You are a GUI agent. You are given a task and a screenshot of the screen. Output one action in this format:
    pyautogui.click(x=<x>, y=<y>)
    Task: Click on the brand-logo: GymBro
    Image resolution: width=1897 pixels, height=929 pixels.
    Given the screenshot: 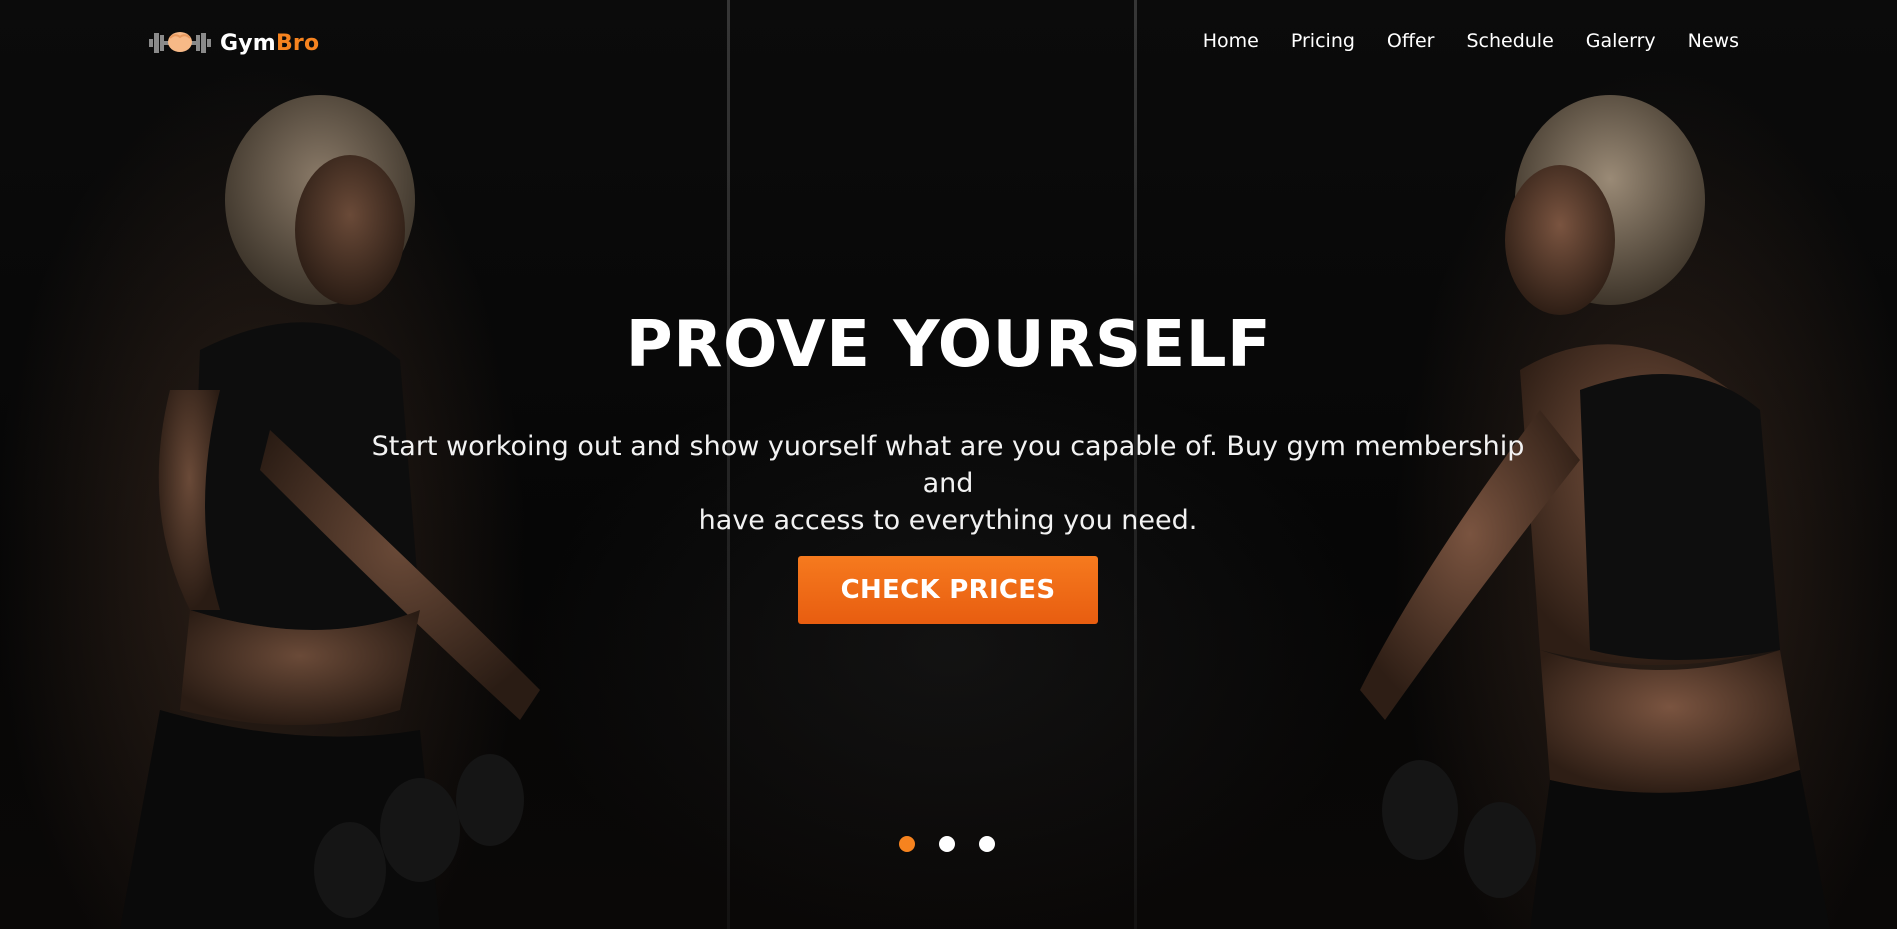 What is the action you would take?
    pyautogui.click(x=233, y=43)
    